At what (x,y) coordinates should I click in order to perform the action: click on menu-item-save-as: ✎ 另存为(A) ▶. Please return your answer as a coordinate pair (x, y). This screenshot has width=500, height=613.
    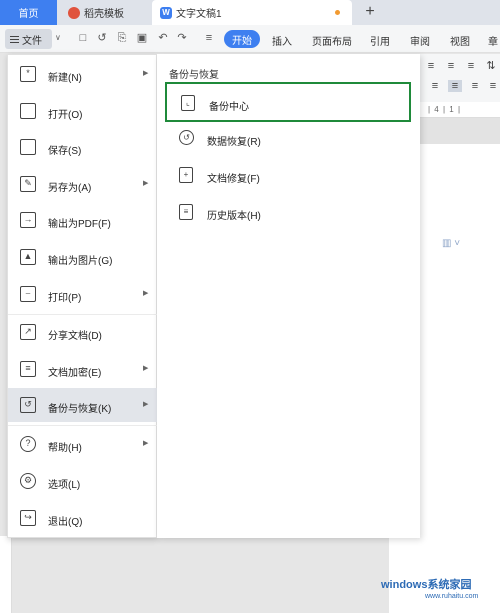
    Looking at the image, I should click on (83, 184).